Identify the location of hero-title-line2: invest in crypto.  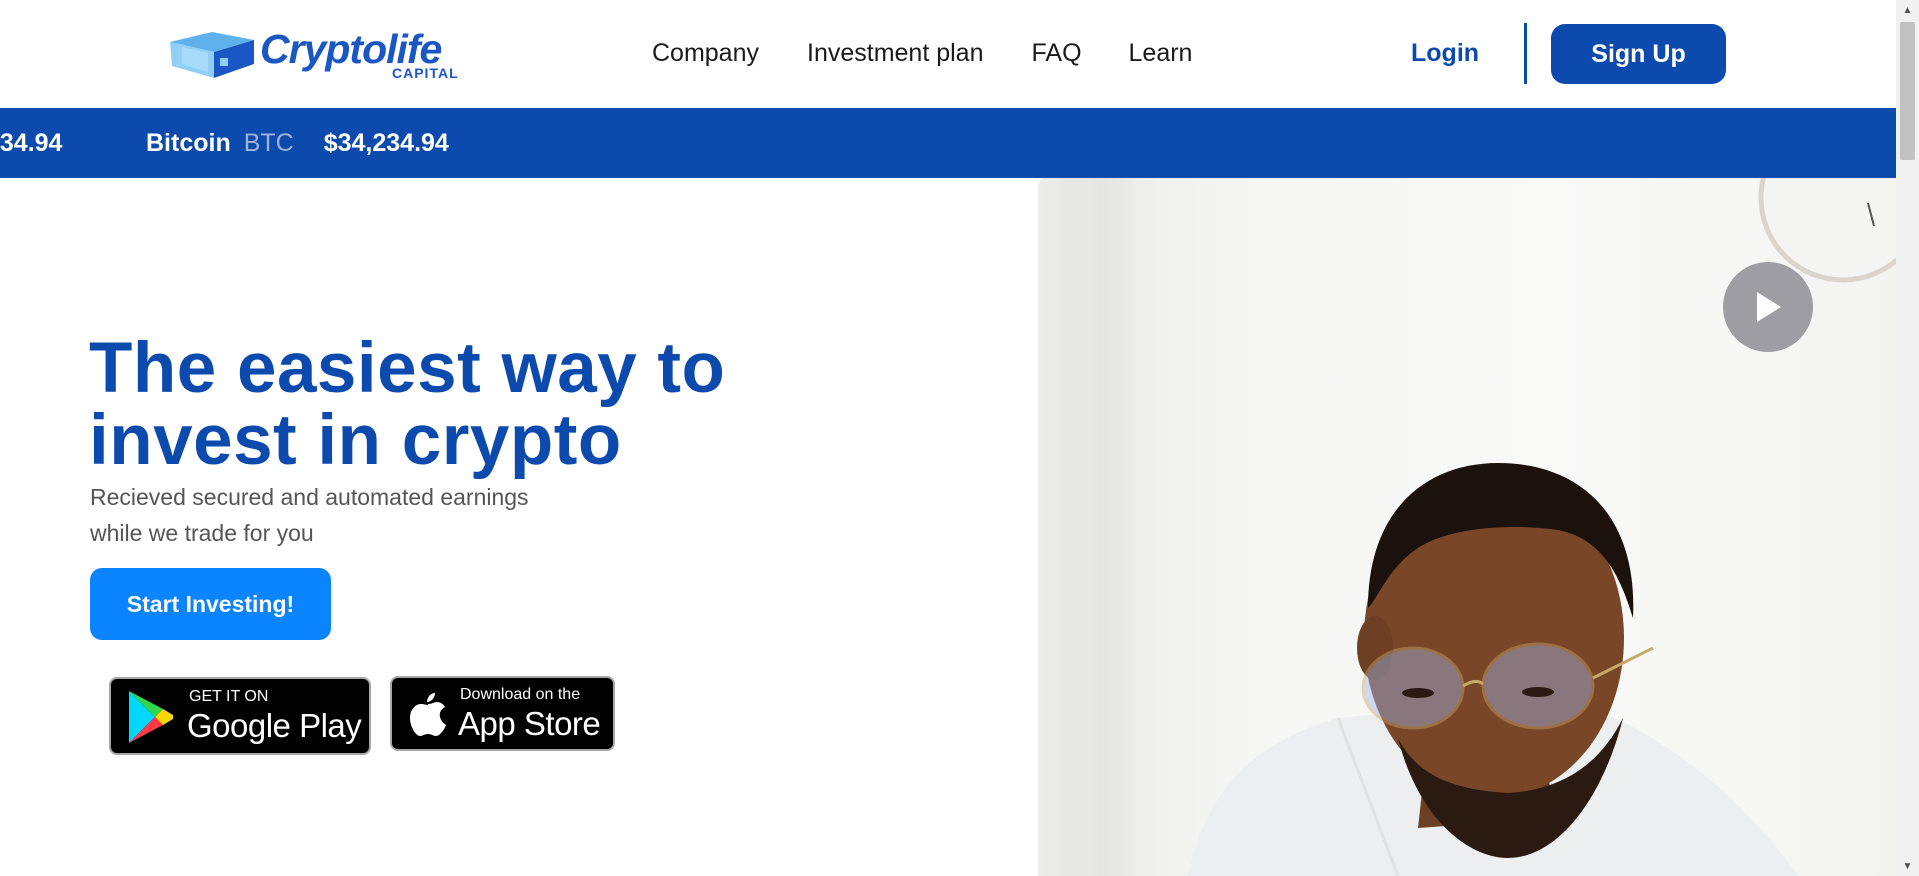
(355, 440).